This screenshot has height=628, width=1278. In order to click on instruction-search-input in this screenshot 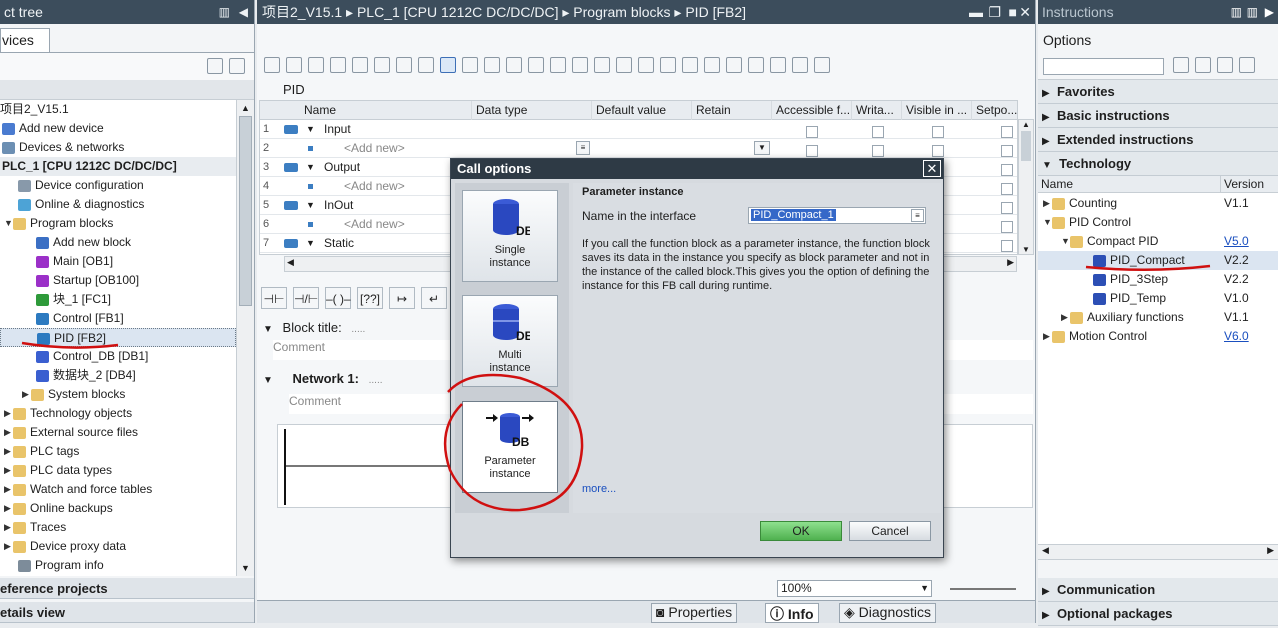, I will do `click(1103, 66)`.